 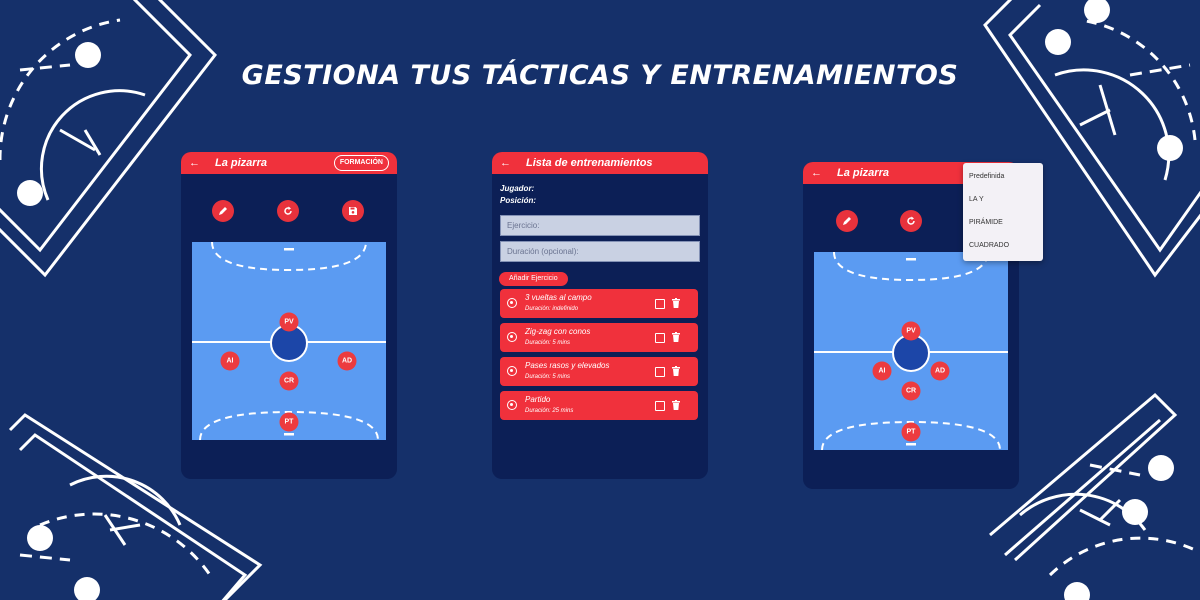 I want to click on exercise-duration: Duración: 25 mins, so click(x=549, y=411).